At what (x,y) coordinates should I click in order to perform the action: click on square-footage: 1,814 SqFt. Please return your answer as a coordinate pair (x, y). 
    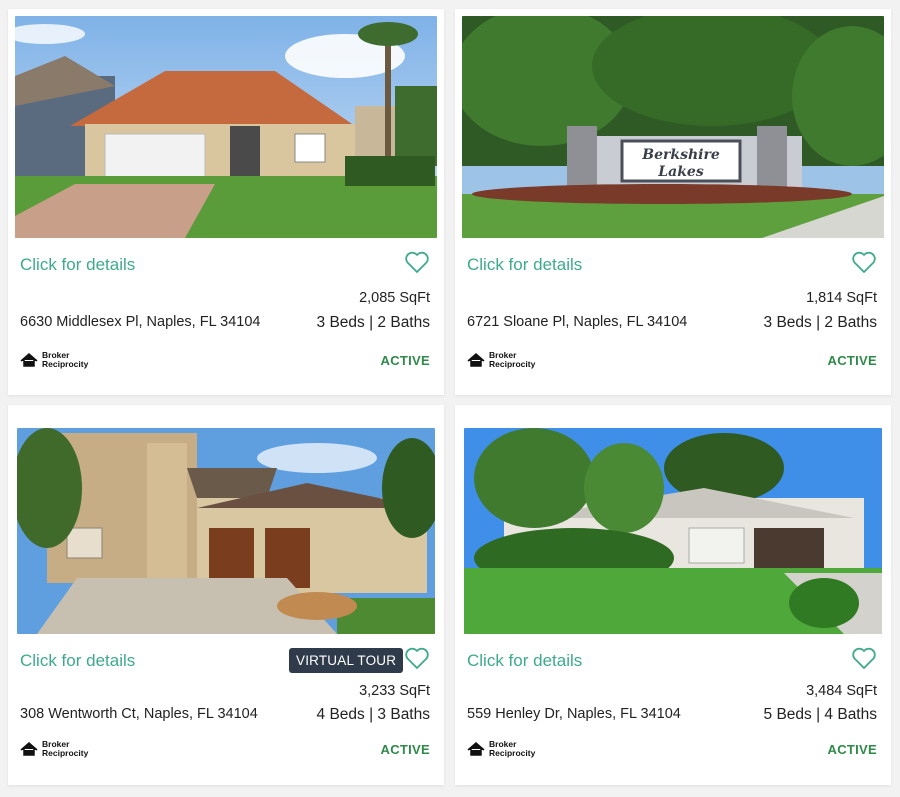
    Looking at the image, I should click on (841, 298).